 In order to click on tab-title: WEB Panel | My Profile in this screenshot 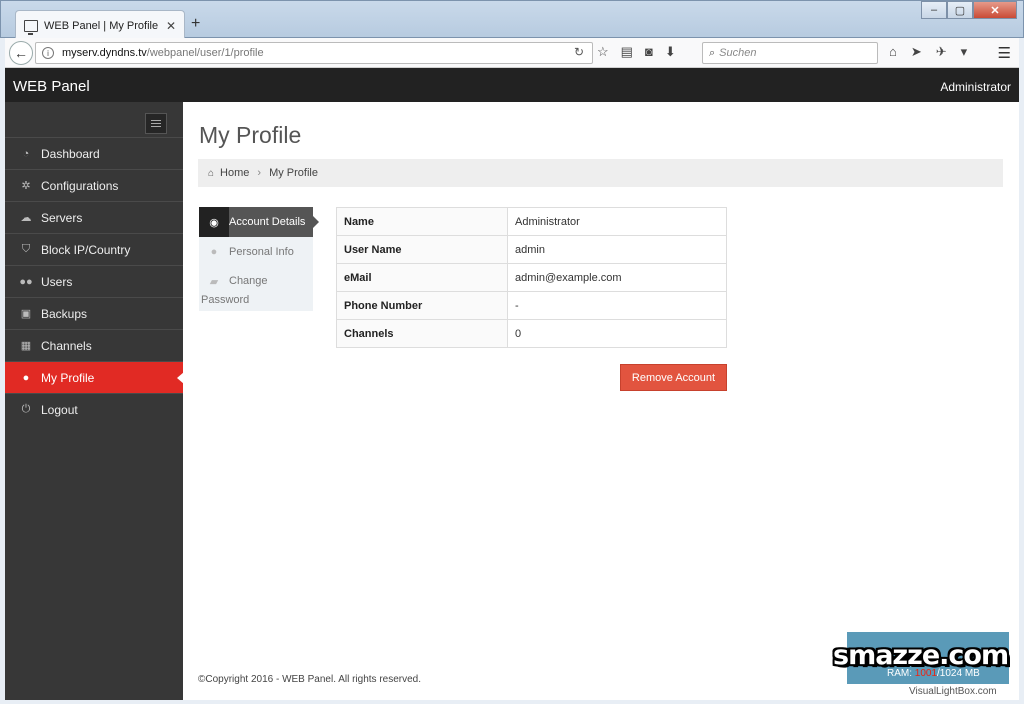, I will do `click(101, 25)`.